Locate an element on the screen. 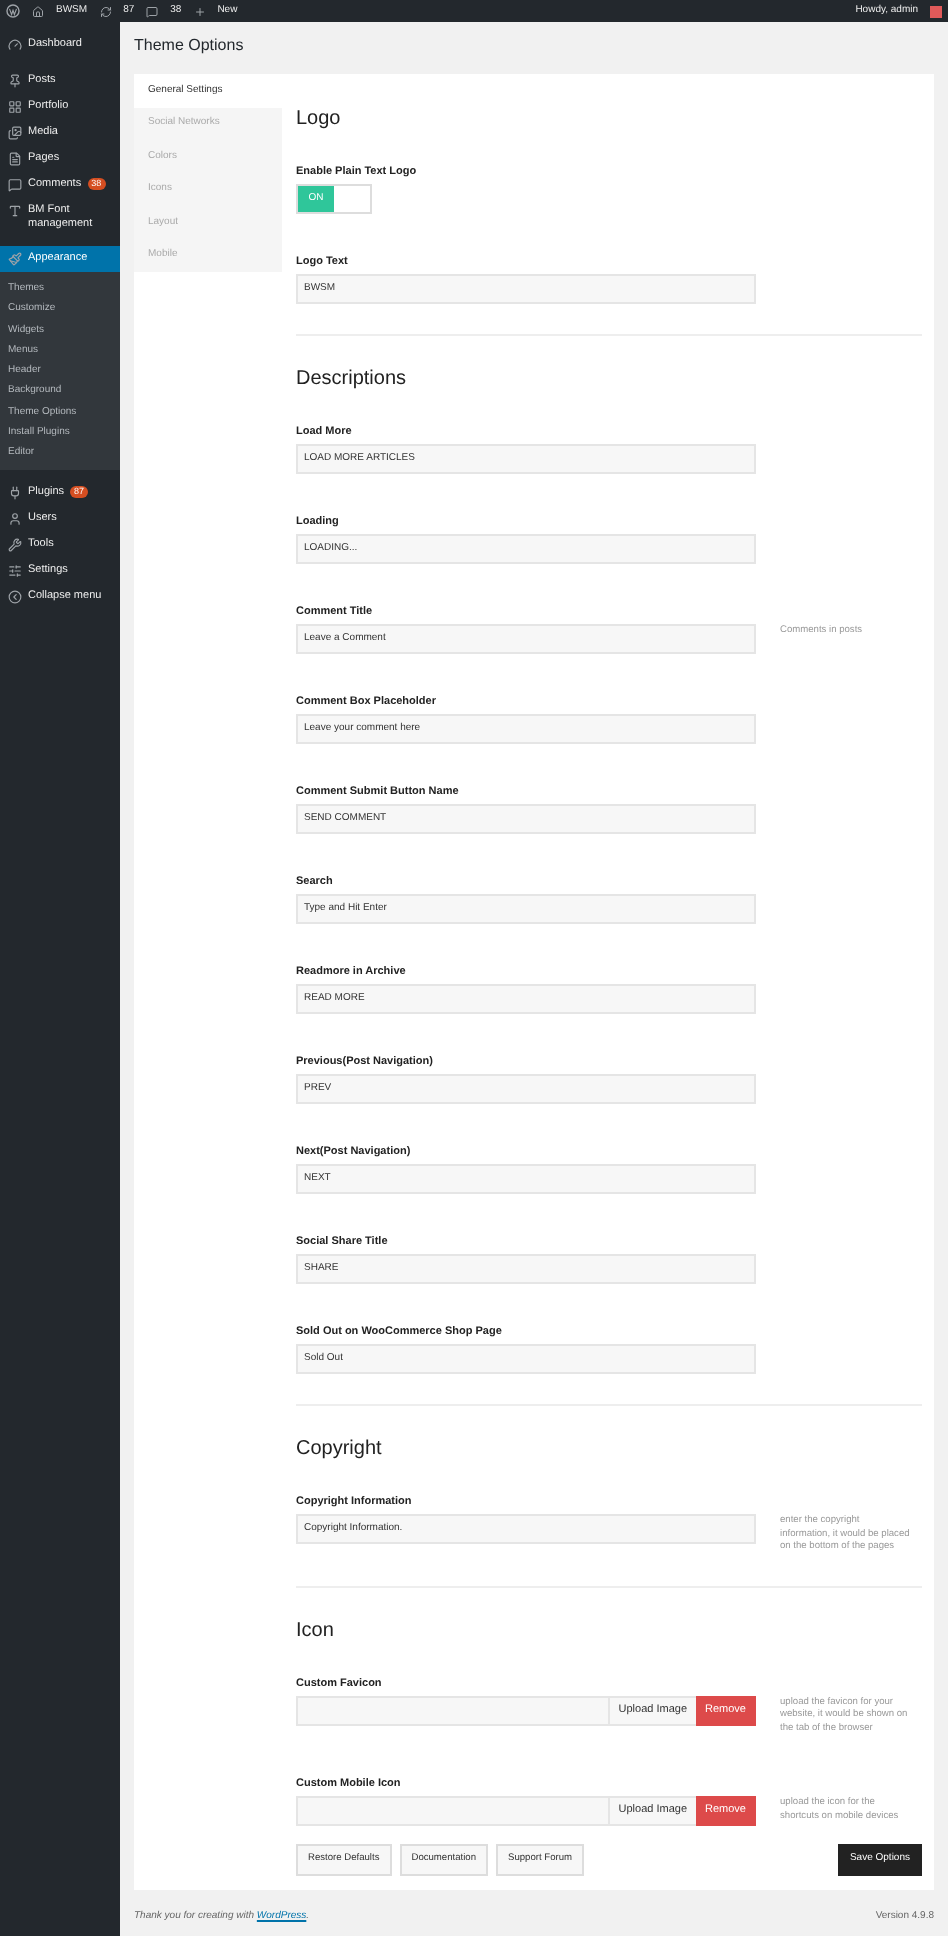 The image size is (948, 1936). refresh-icon is located at coordinates (105, 11).